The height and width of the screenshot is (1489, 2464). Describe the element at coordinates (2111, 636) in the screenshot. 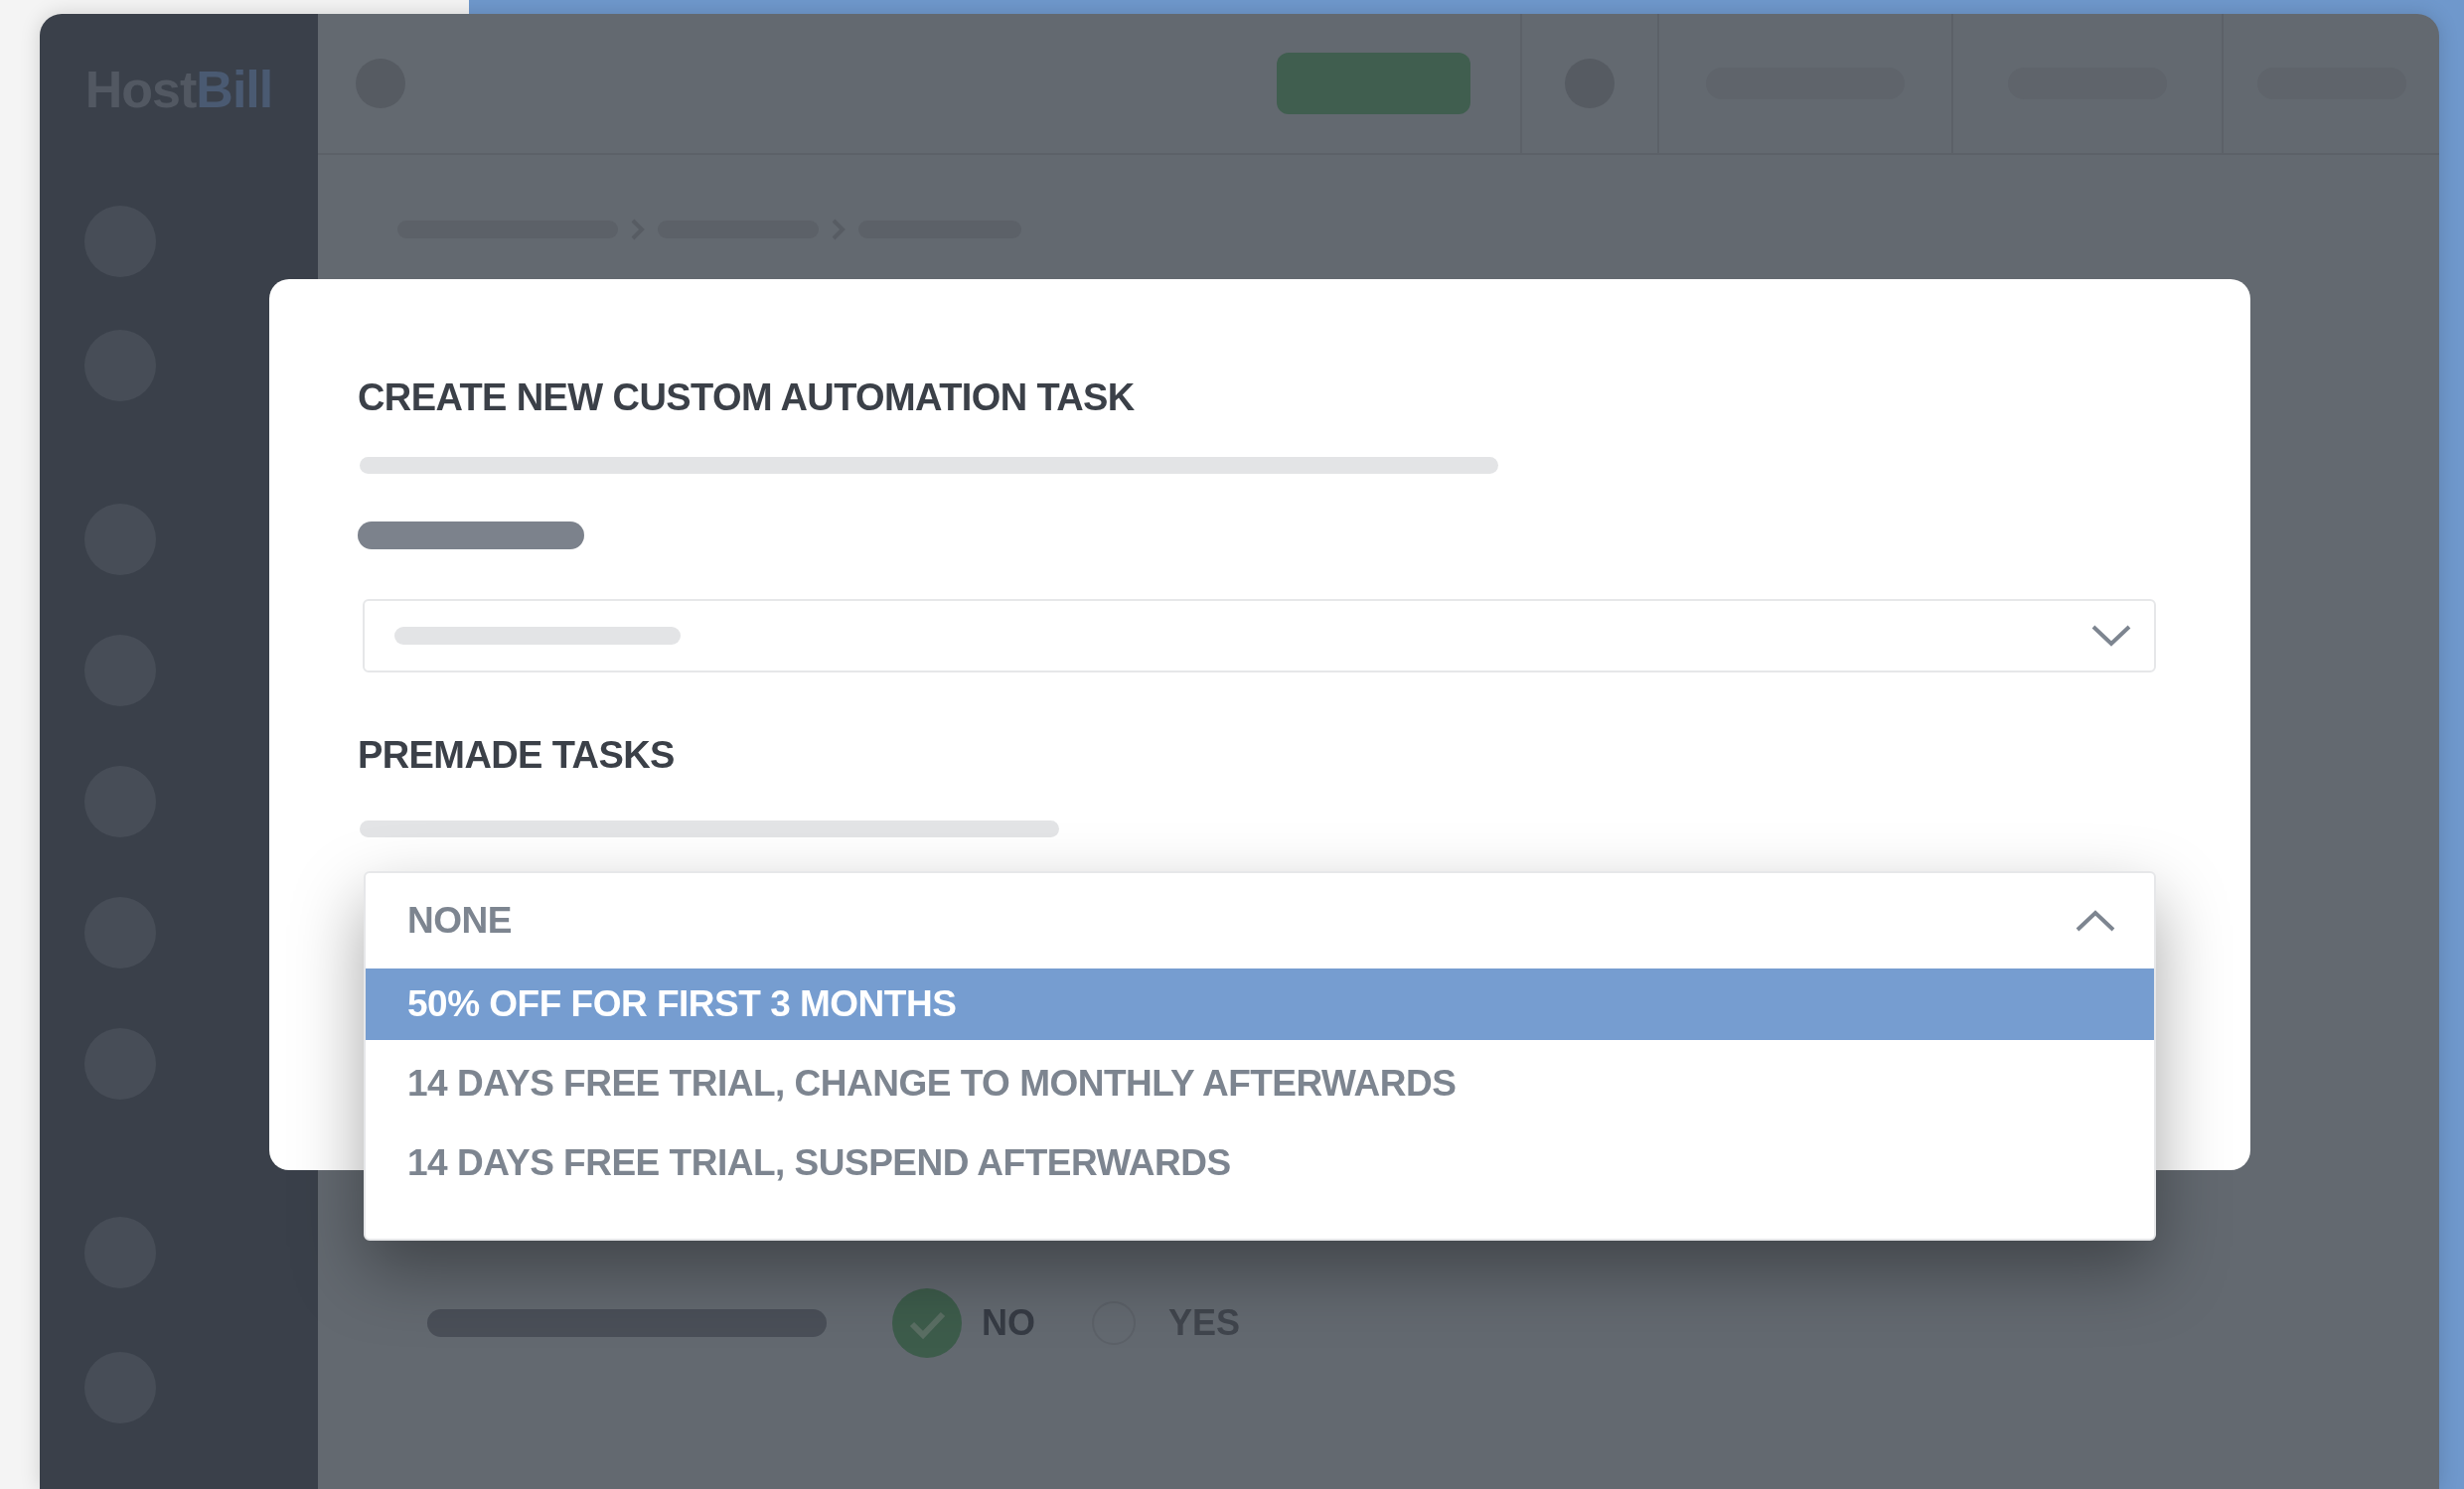

I see `chevron-down-icon` at that location.